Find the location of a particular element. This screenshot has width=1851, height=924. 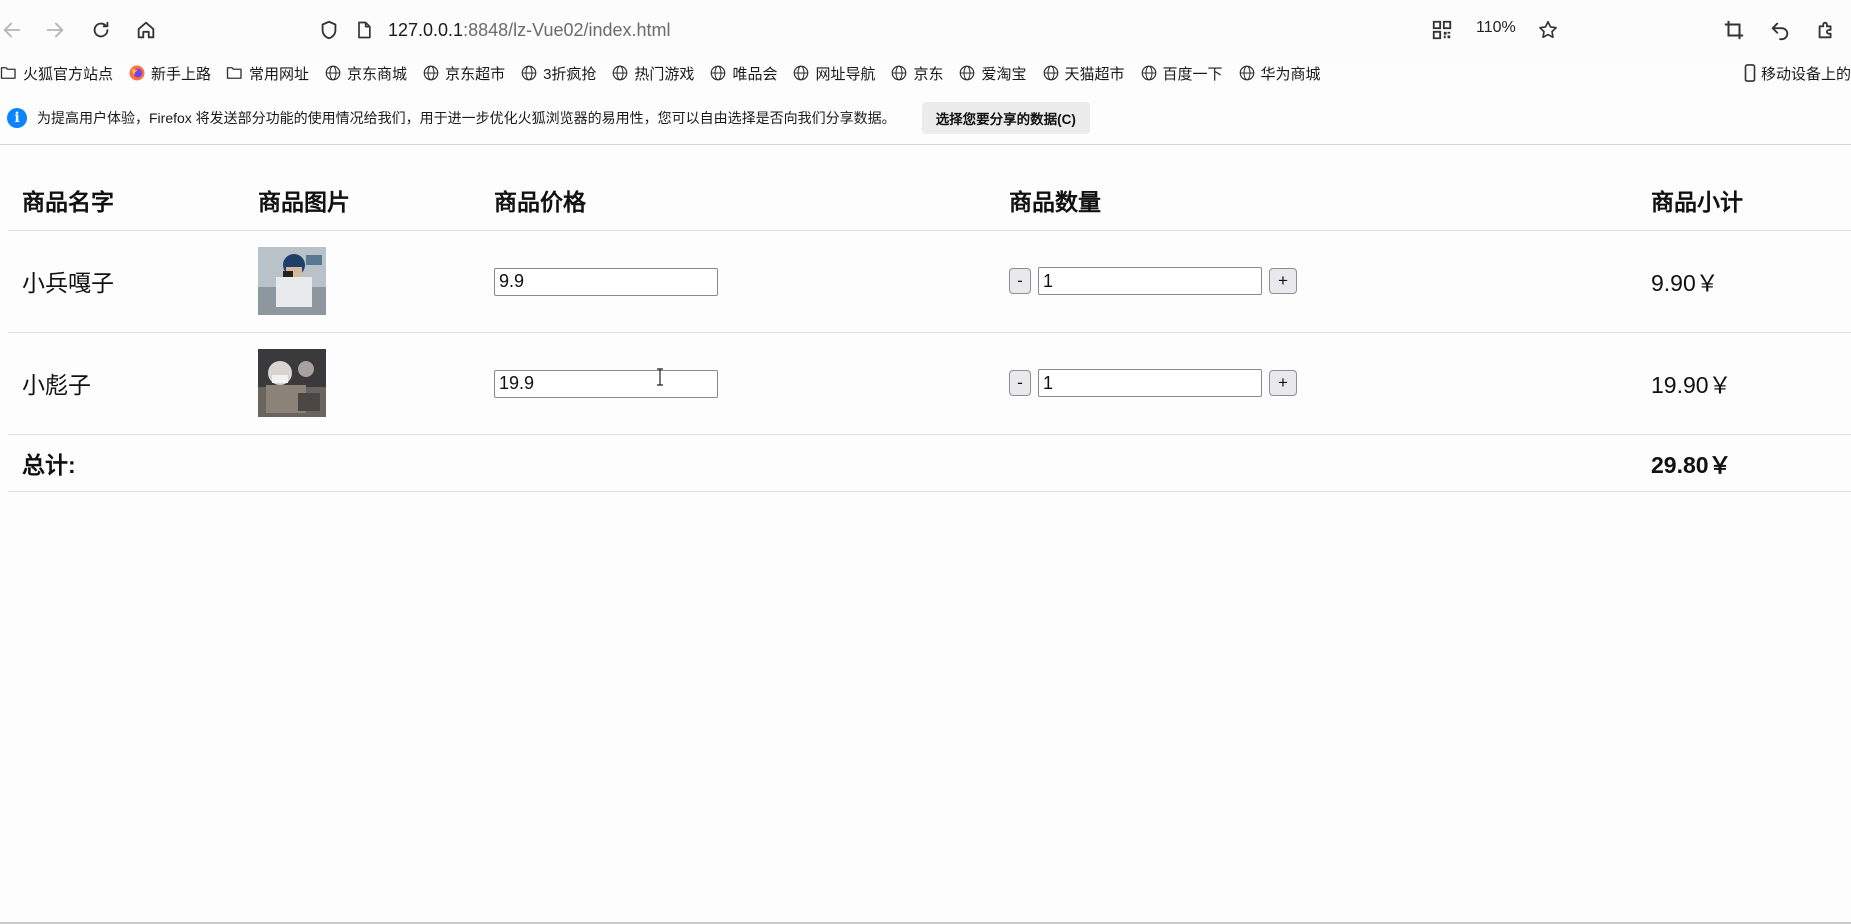

bookmark-item: 华为商城 is located at coordinates (1279, 73).